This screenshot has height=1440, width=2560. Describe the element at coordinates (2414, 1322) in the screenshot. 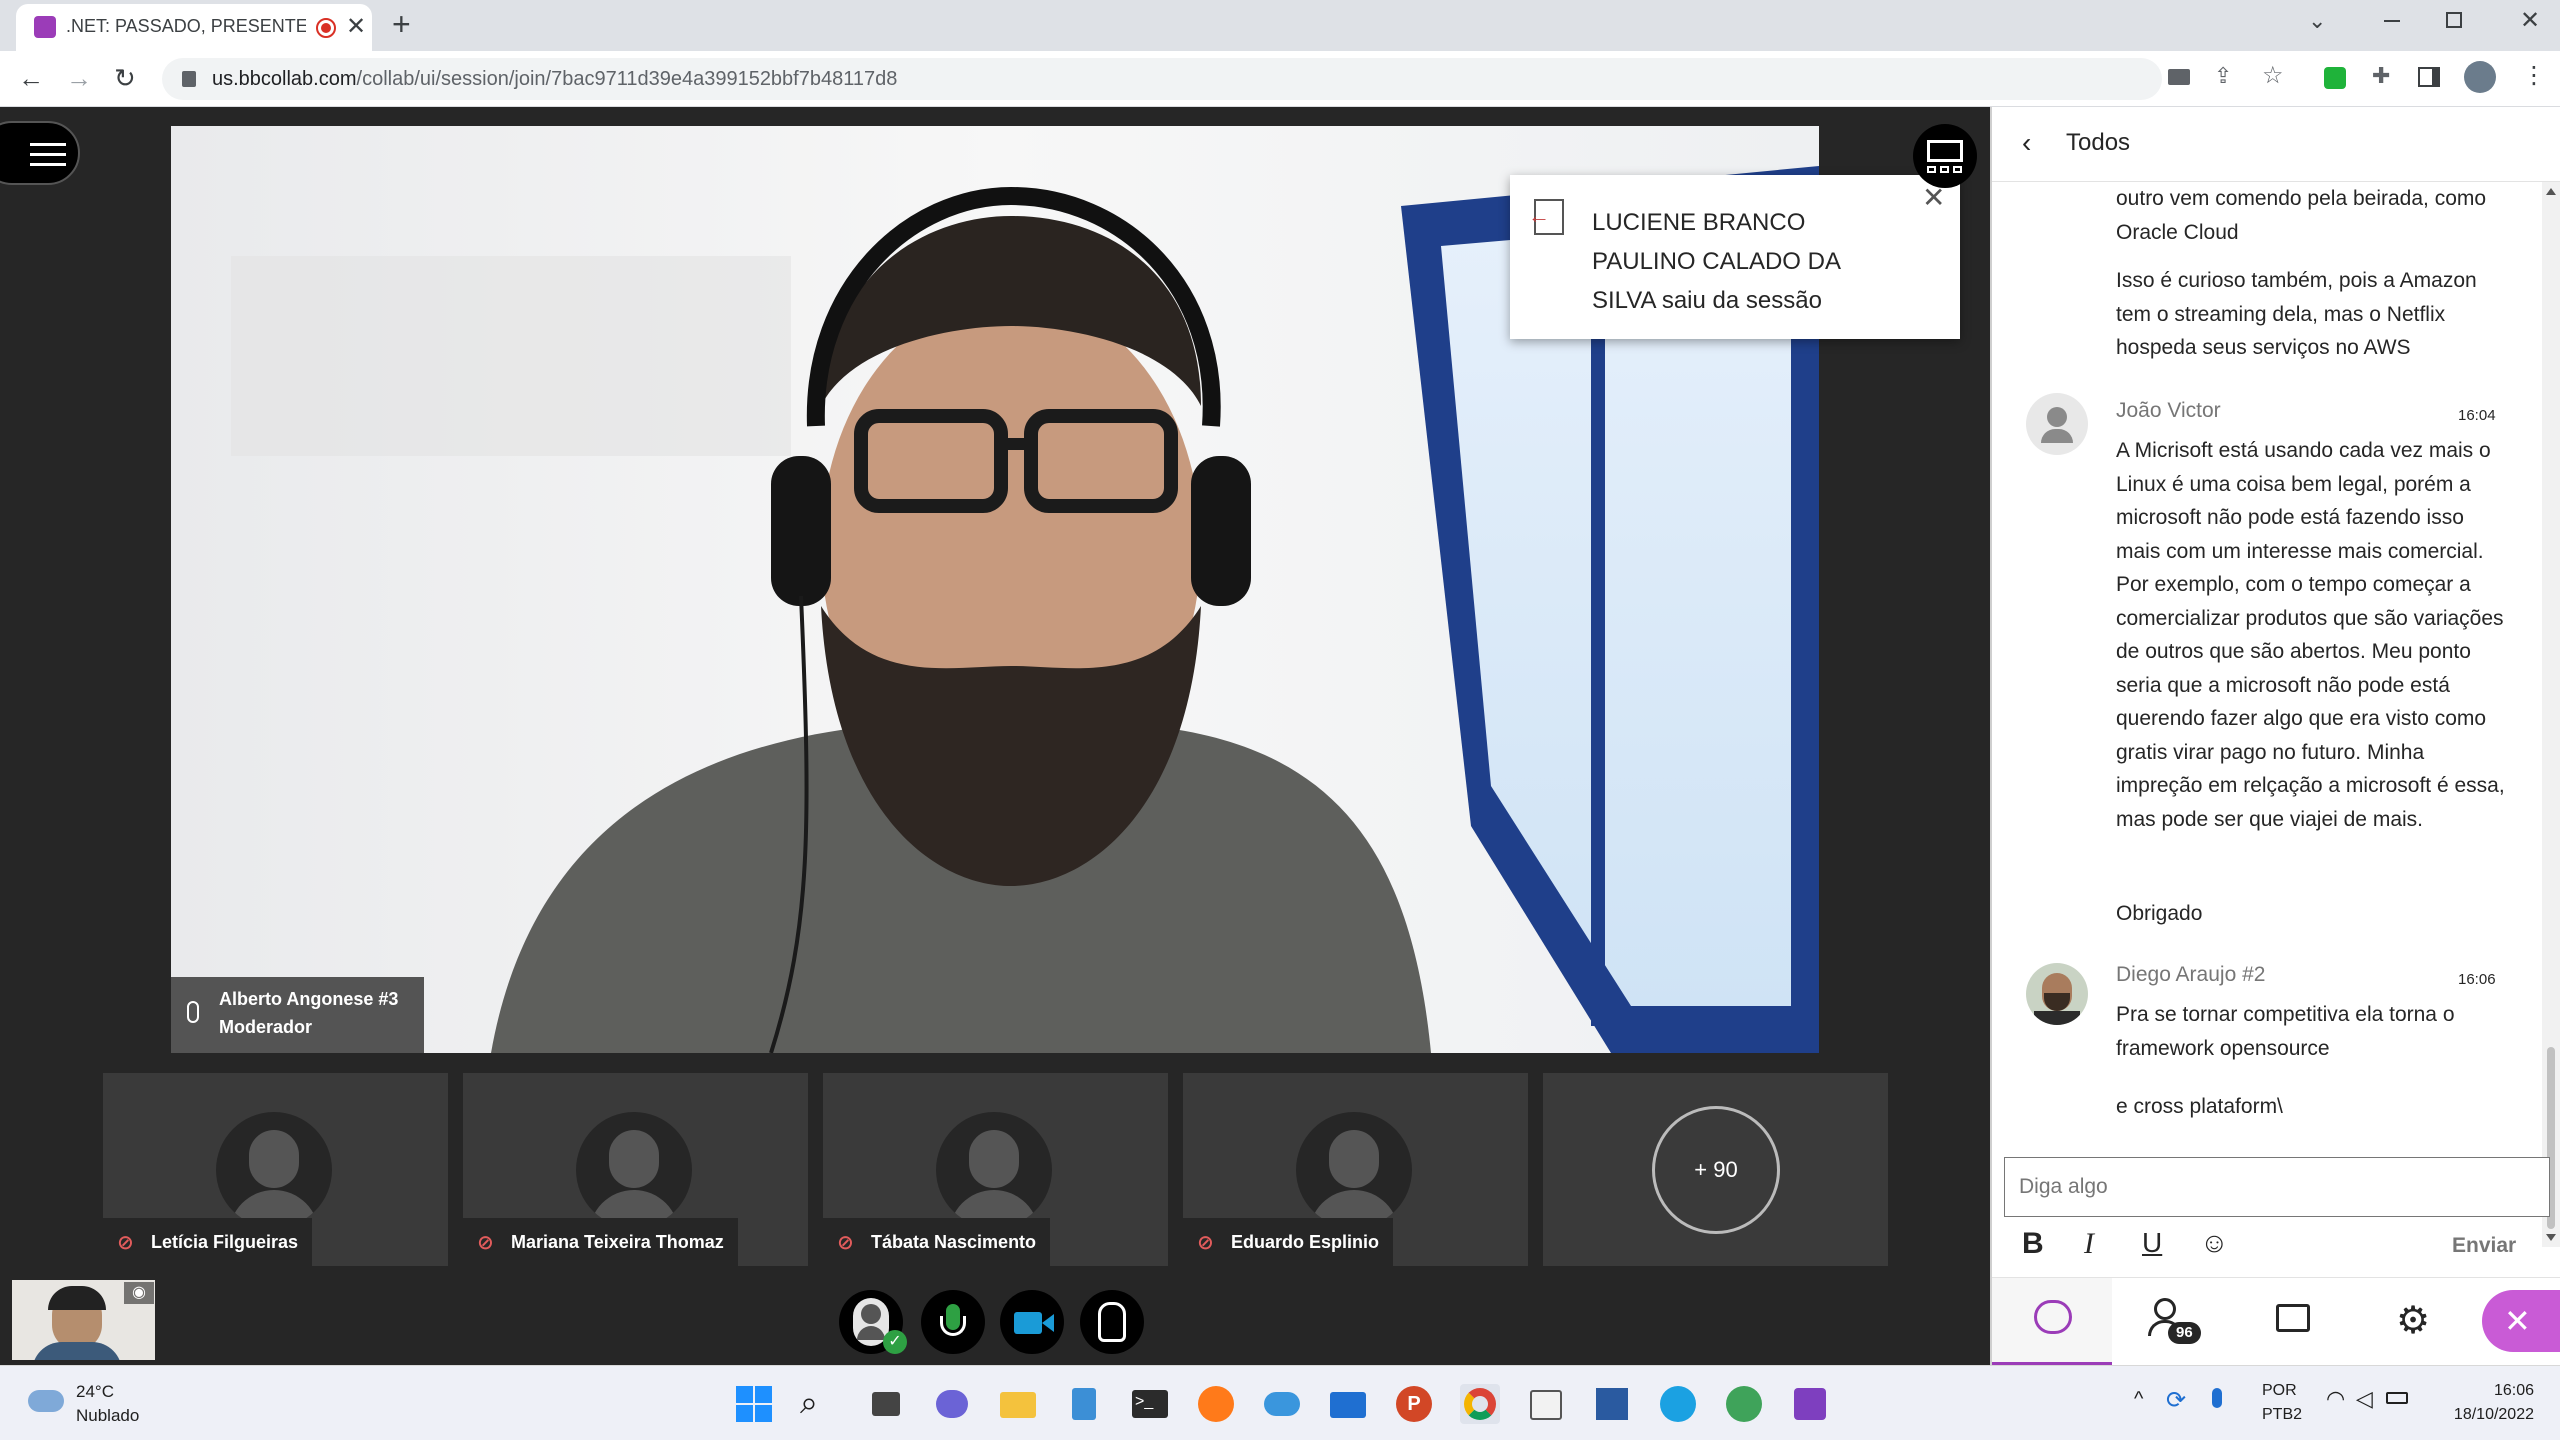

I see `tab-settings: ⚙` at that location.